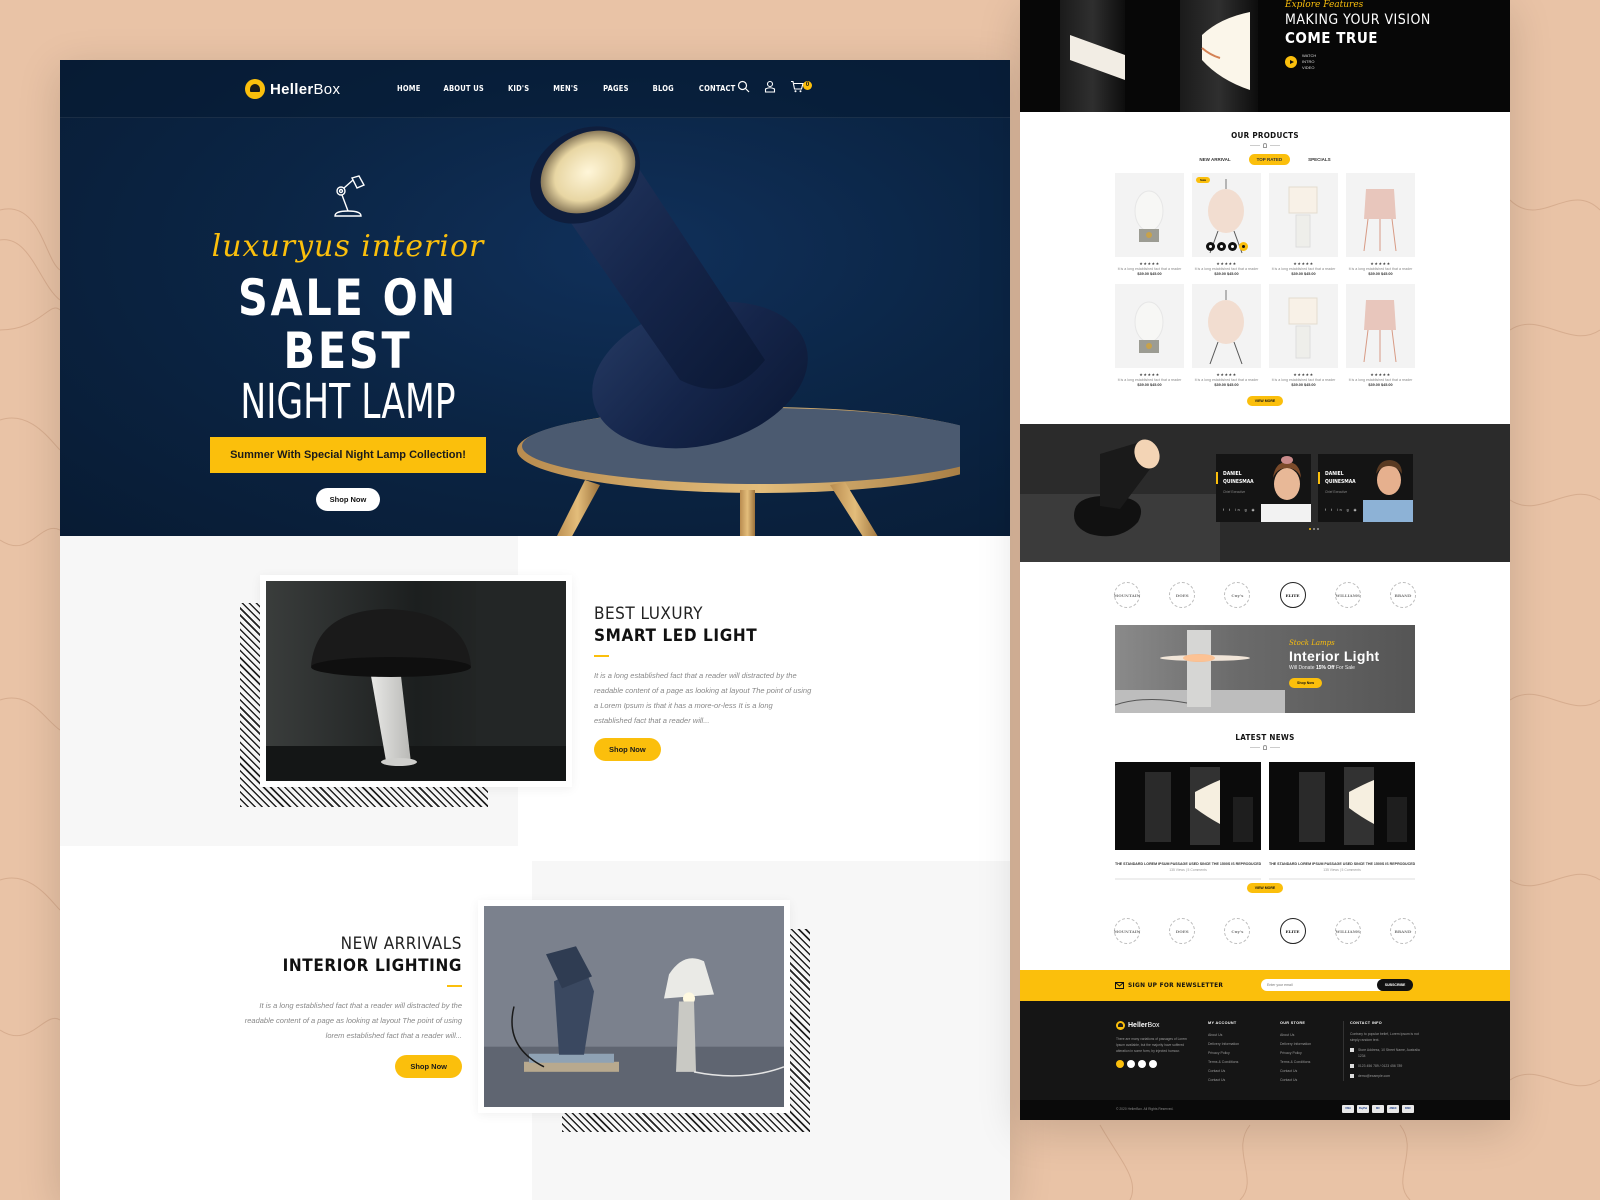  Describe the element at coordinates (1265, 401) in the screenshot. I see `products-view-more-button: VIEW MORE` at that location.